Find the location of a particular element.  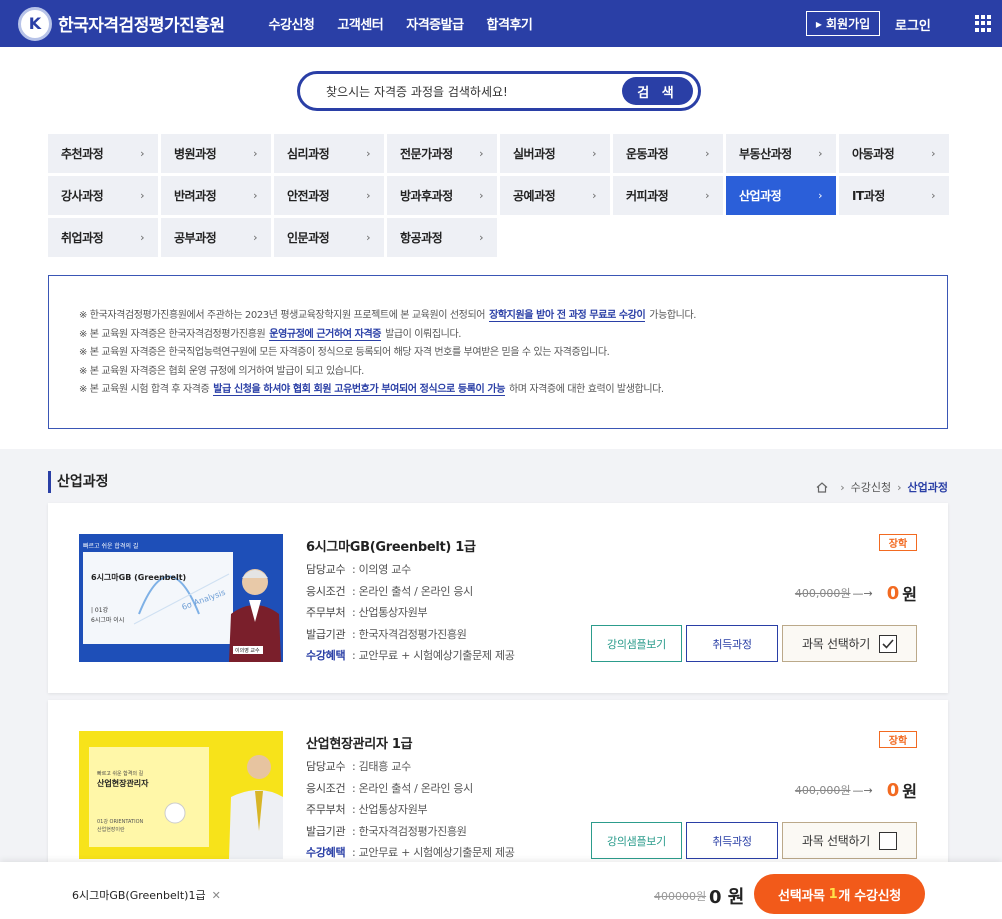

section-title: 산업과정 is located at coordinates (78, 482).